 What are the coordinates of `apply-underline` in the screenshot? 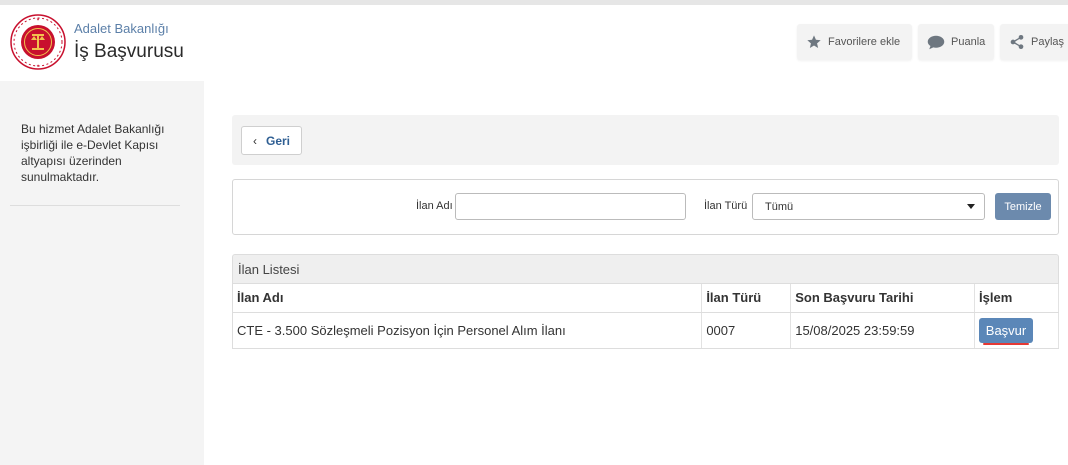 It's located at (1006, 343).